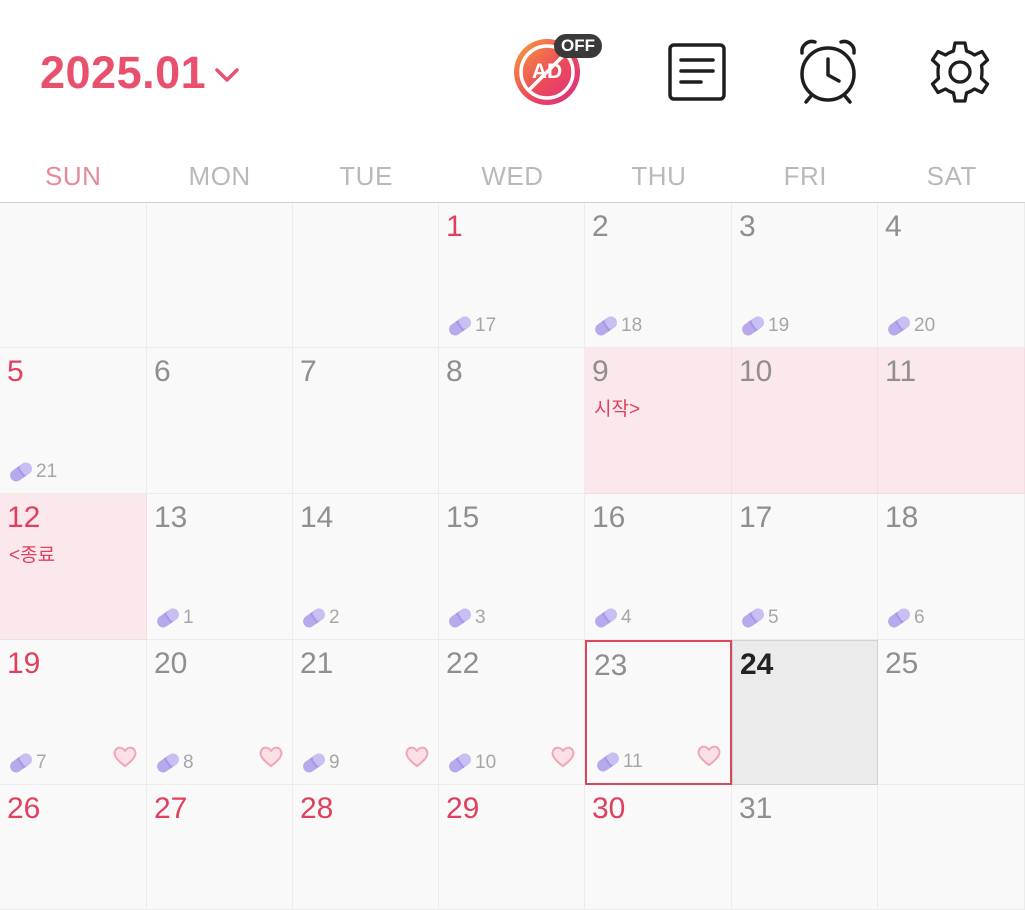 The height and width of the screenshot is (910, 1025). I want to click on pill-count: 21, so click(47, 471).